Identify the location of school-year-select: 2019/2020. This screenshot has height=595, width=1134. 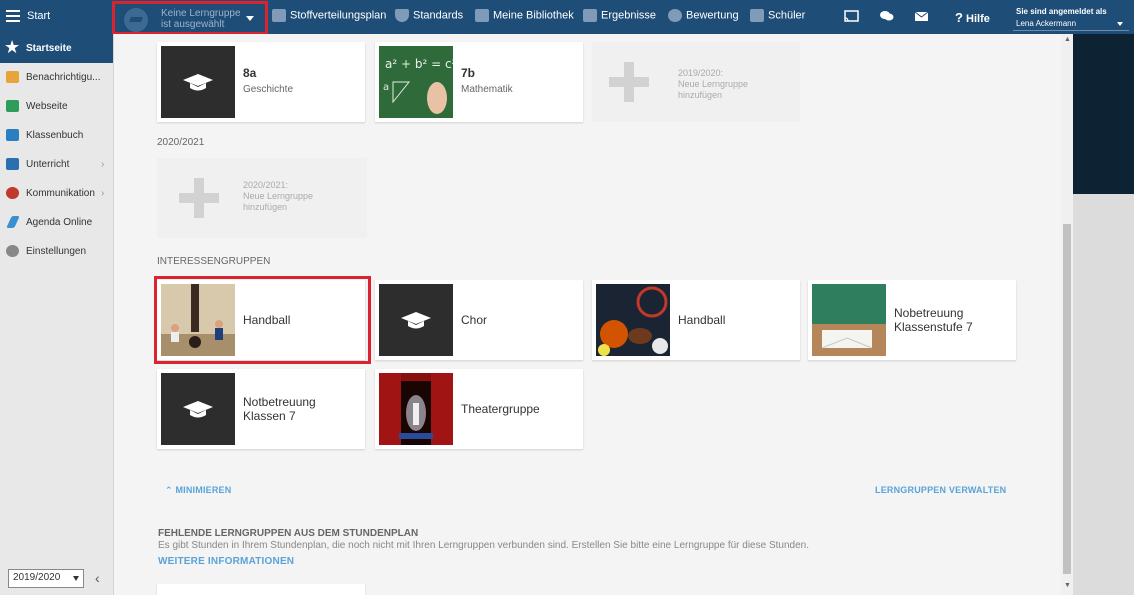
(46, 578).